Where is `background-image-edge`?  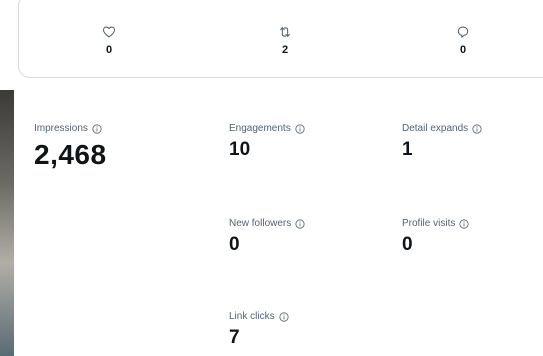
background-image-edge is located at coordinates (7, 223).